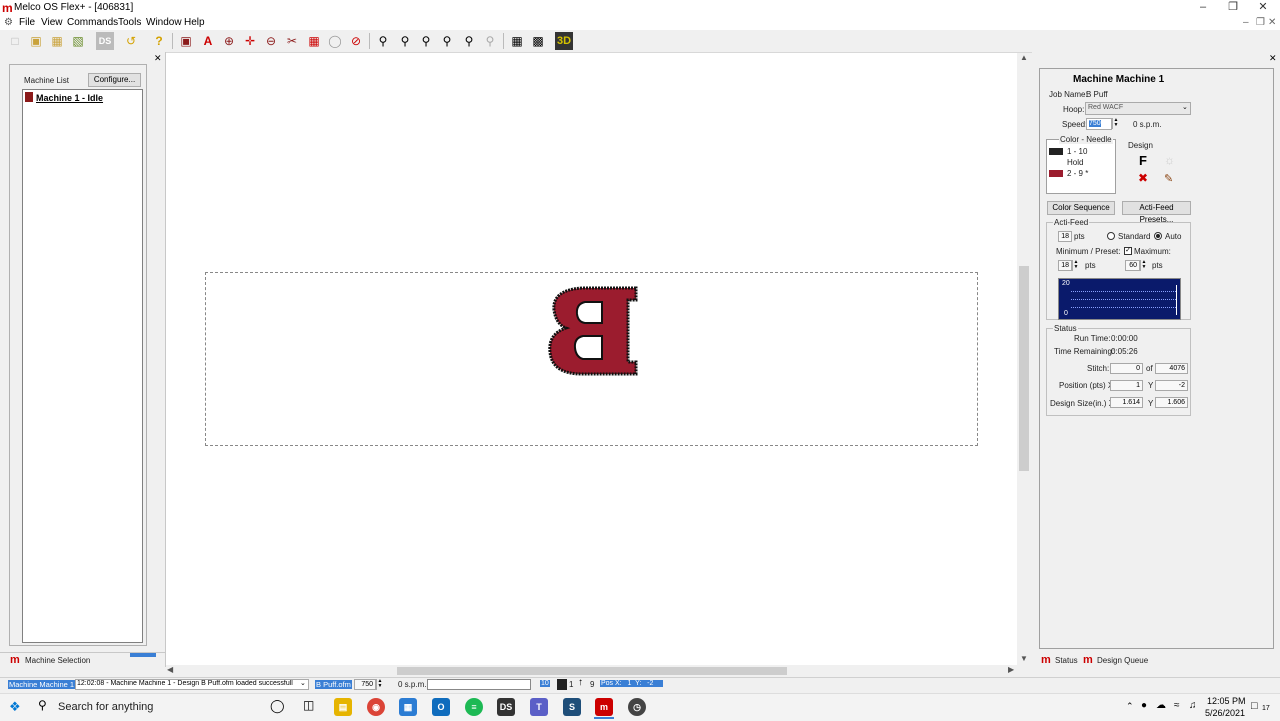  I want to click on speed-spinner-icon: ▲ ▼, so click(1115, 123).